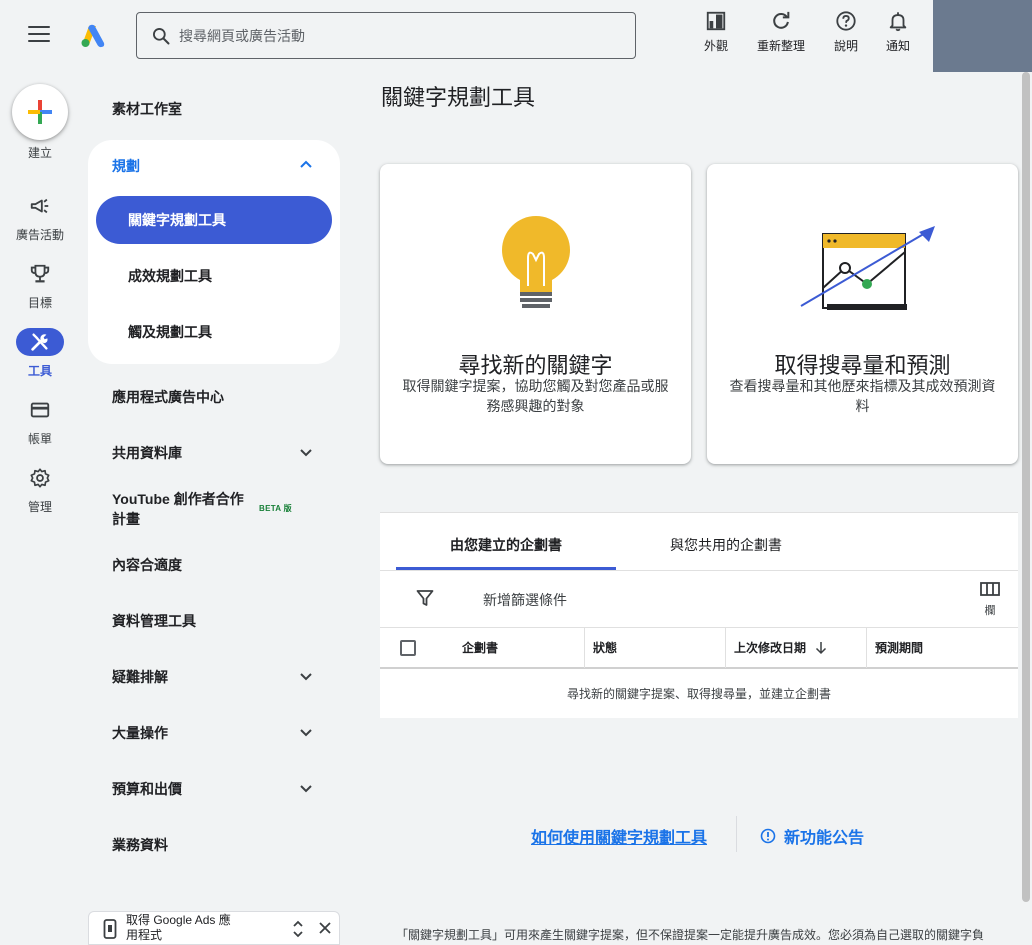 This screenshot has width=1032, height=945. I want to click on lightbulb-icon, so click(536, 262).